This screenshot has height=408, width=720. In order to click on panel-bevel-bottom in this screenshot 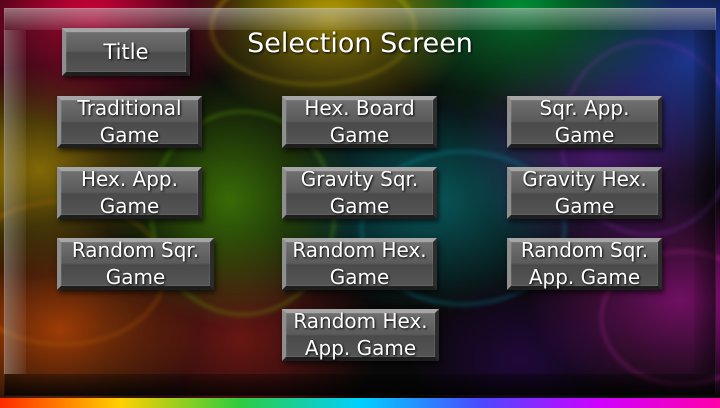, I will do `click(360, 385)`.